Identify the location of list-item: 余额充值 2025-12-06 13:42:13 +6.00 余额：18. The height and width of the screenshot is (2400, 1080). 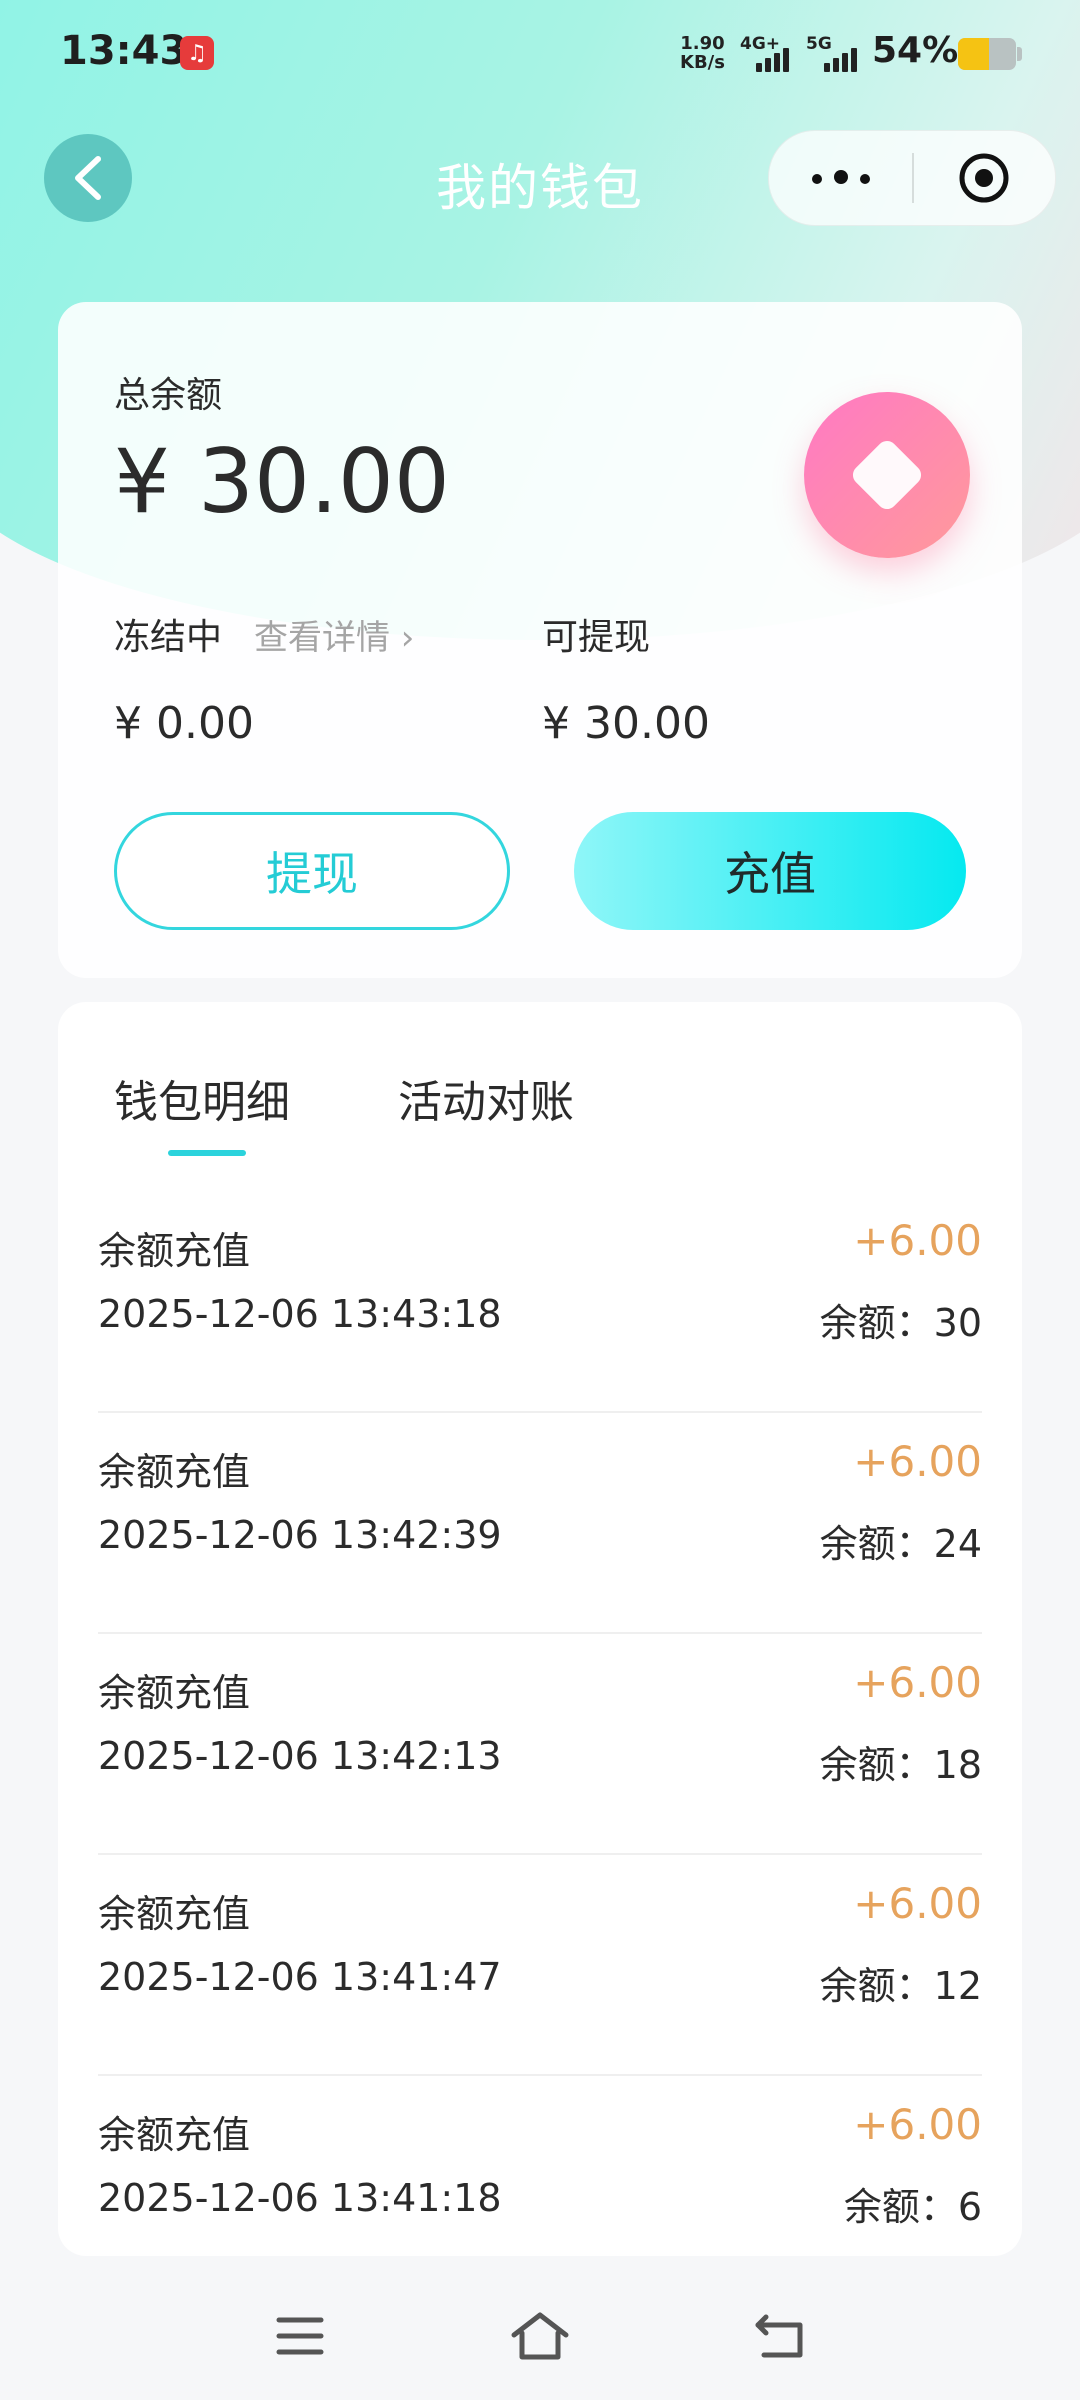
(540, 1744).